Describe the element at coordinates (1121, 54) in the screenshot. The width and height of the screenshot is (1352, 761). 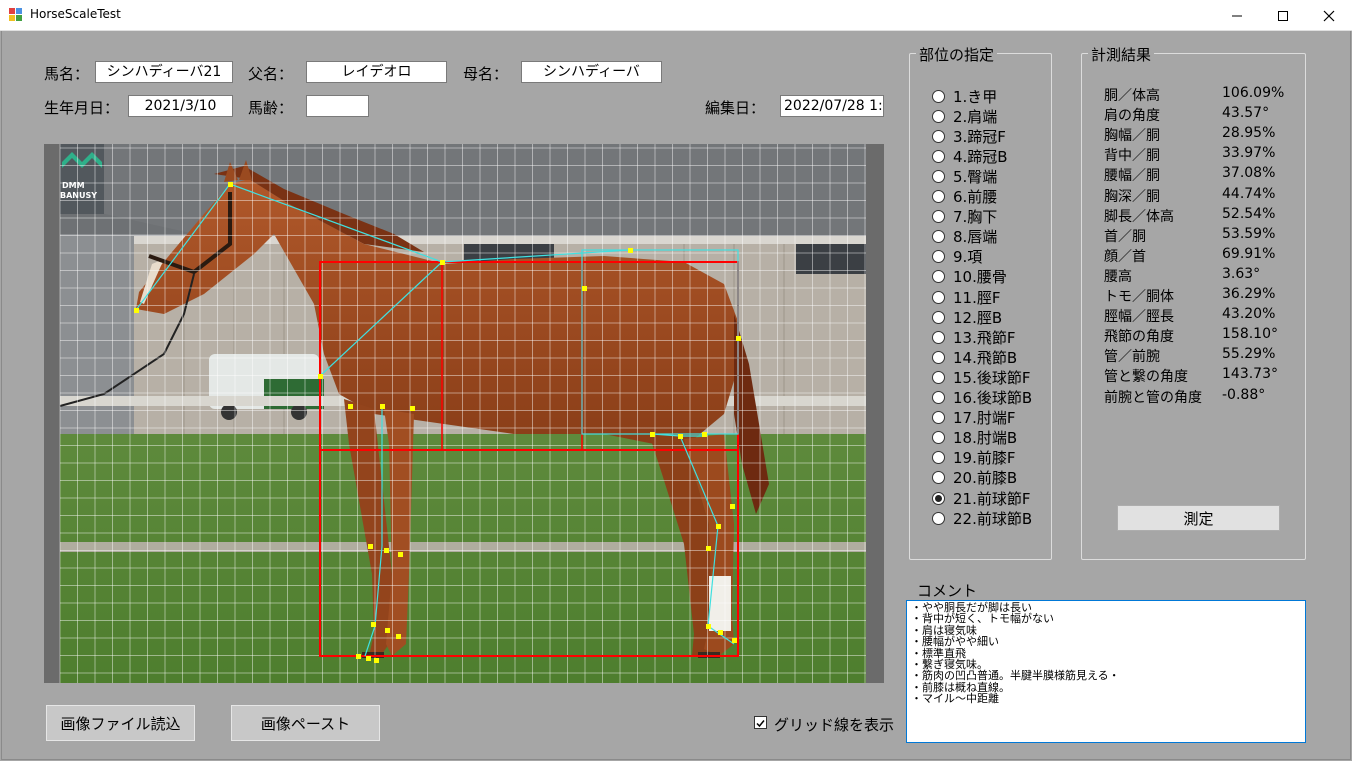
I see `results-group-title: 計測結果` at that location.